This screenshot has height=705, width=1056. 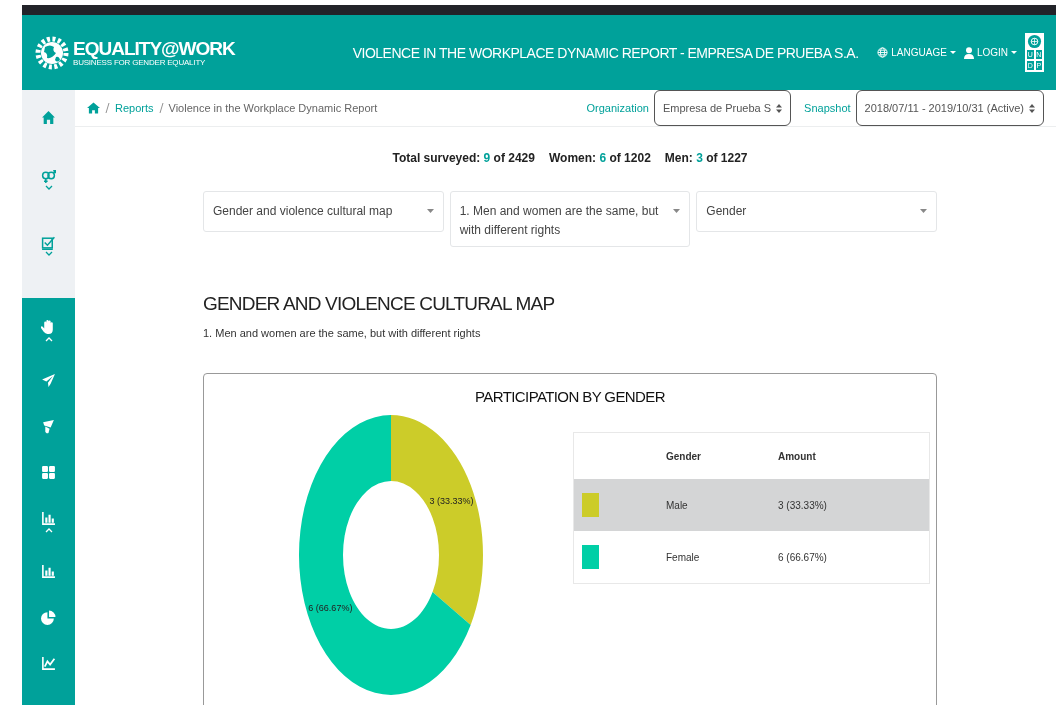 I want to click on brand-name: EQUALITY@WORK, so click(x=154, y=48).